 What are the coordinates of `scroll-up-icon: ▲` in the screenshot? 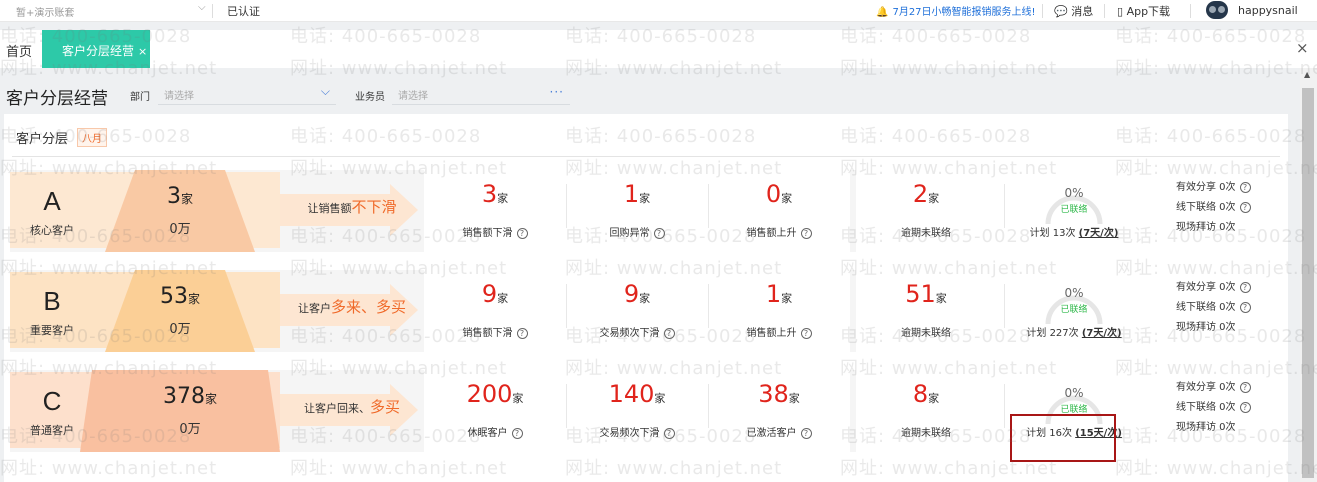 It's located at (1307, 74).